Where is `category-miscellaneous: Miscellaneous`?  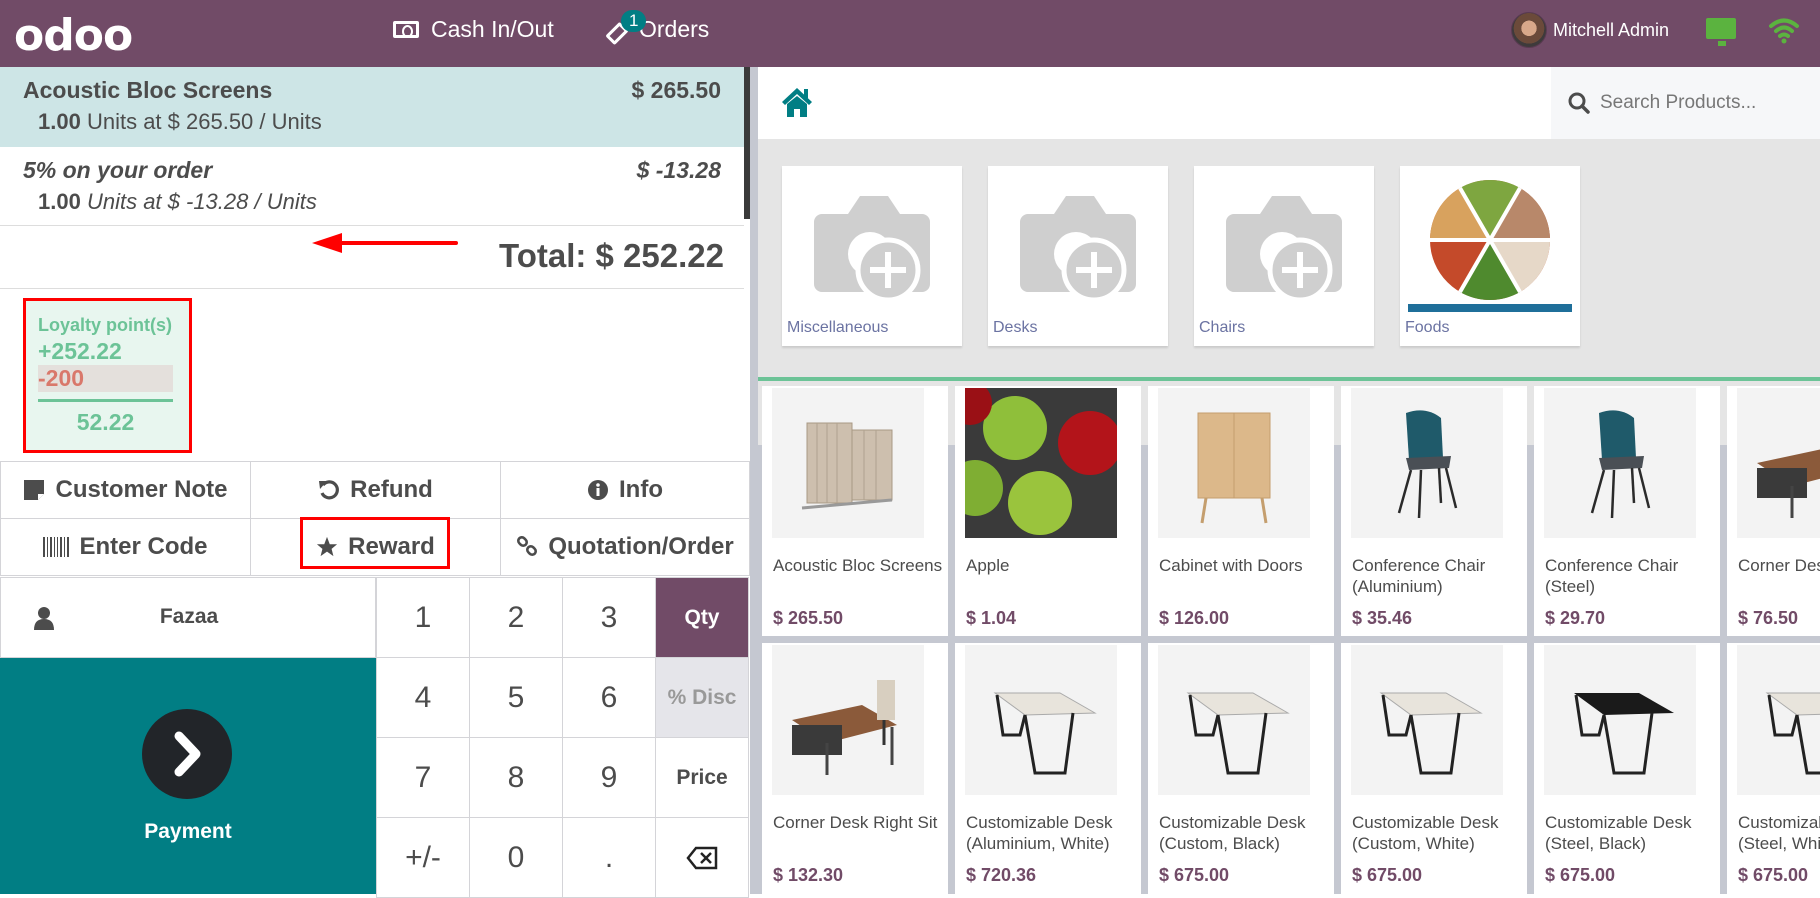 category-miscellaneous: Miscellaneous is located at coordinates (872, 256).